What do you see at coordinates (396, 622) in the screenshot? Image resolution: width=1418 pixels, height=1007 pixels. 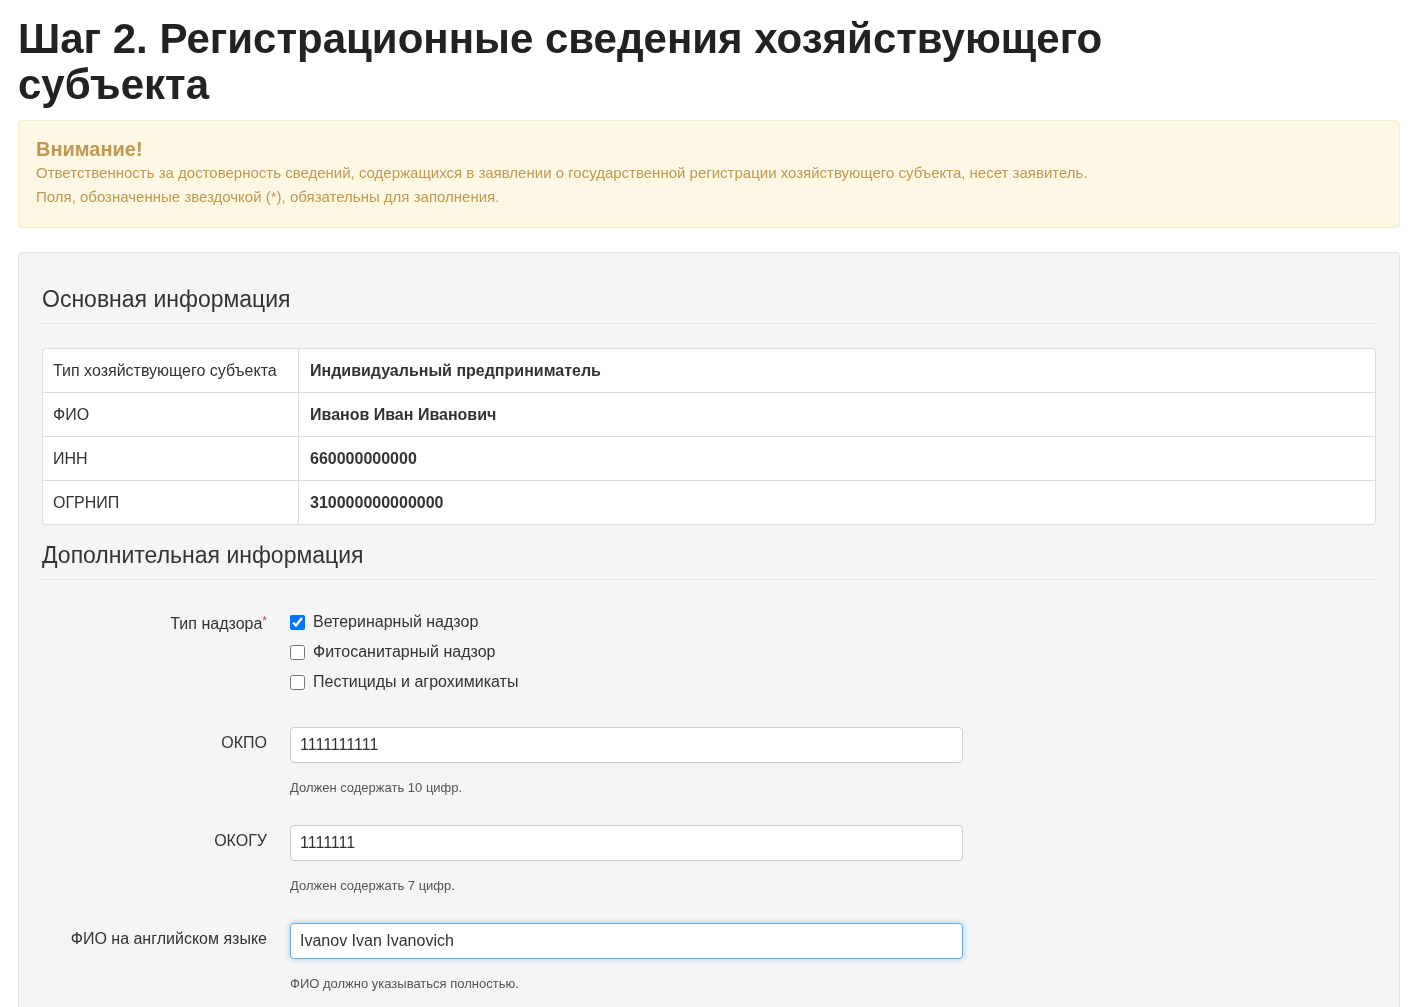 I see `checkbox-label: Ветеринарный надзор` at bounding box center [396, 622].